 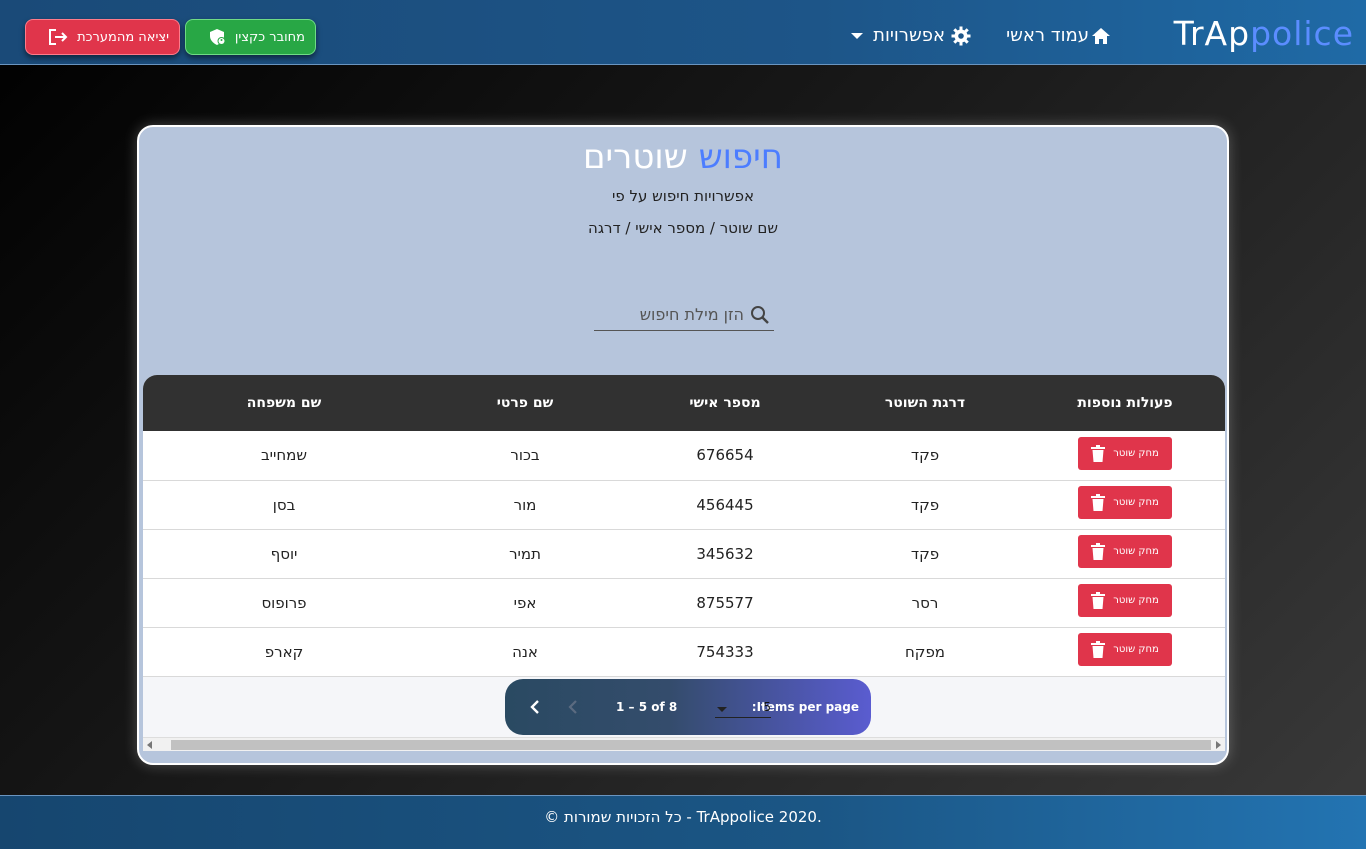 I want to click on chevron-down-icon, so click(x=857, y=35).